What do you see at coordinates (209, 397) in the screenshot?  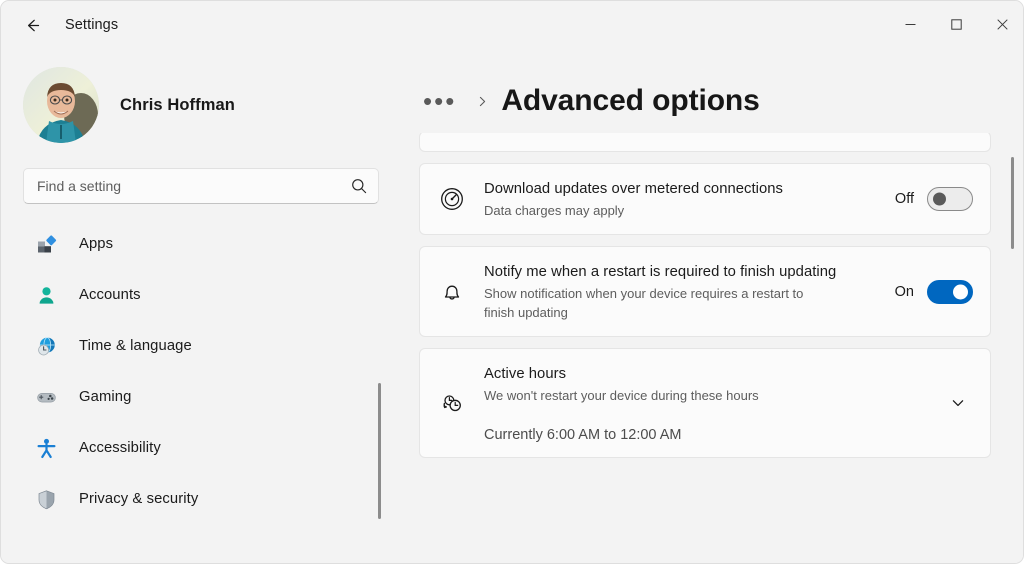 I see `sidebar-item-gaming: Gaming` at bounding box center [209, 397].